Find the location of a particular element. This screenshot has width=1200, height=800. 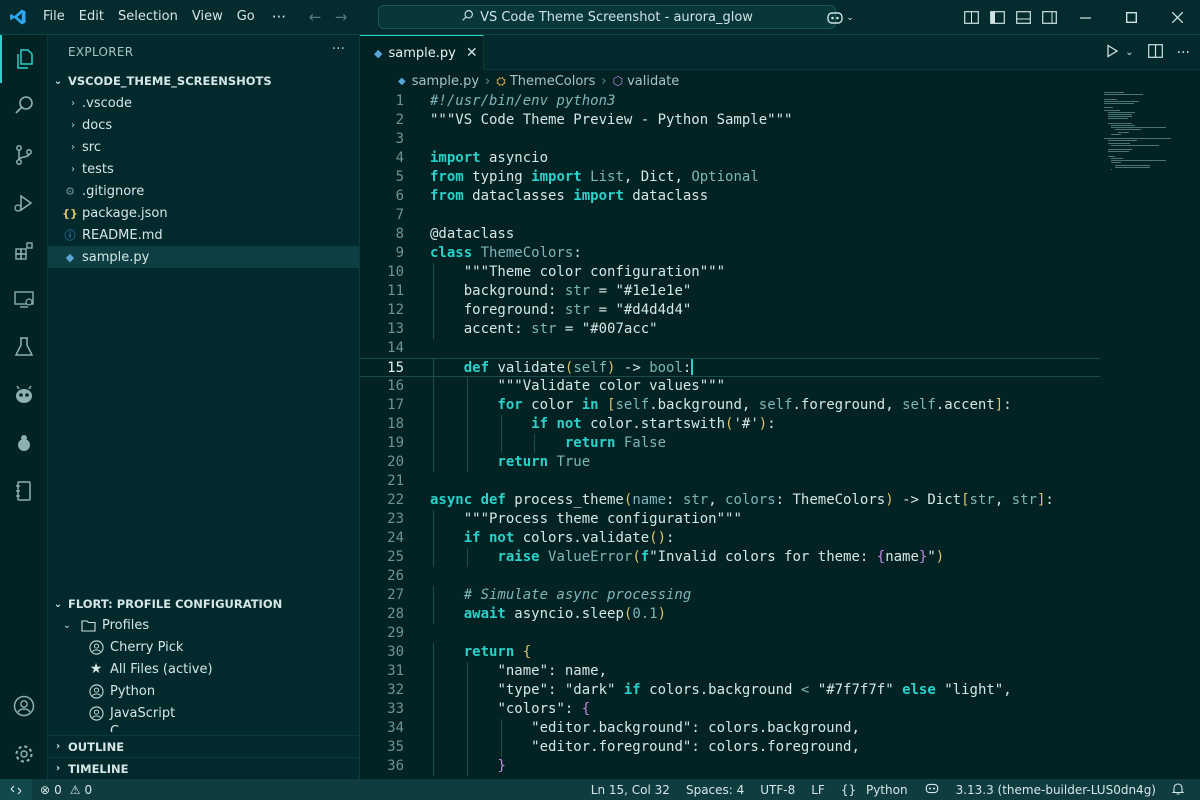

minimize-icon is located at coordinates (1085, 17).